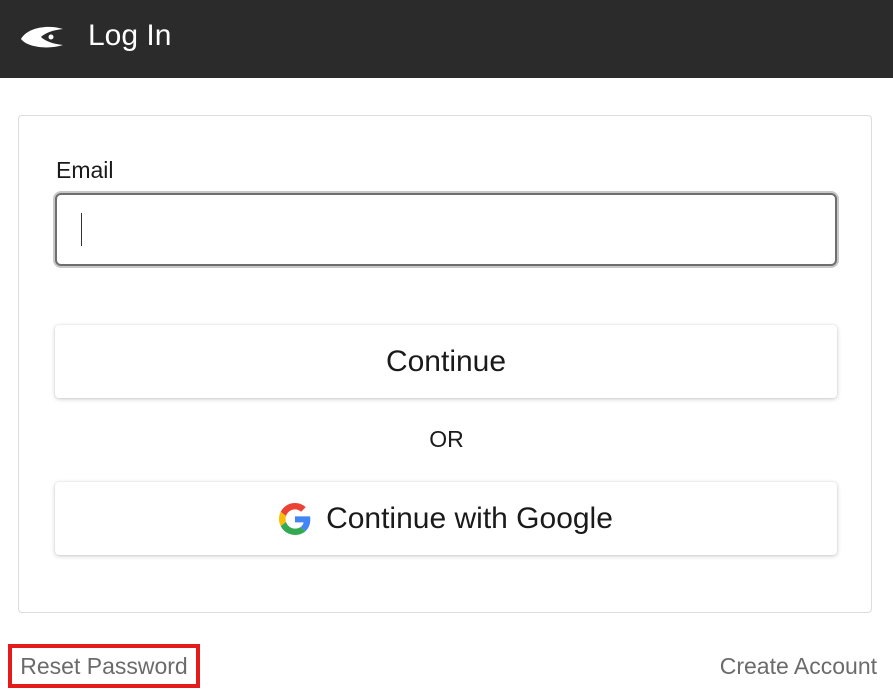  What do you see at coordinates (295, 518) in the screenshot?
I see `google-g-icon` at bounding box center [295, 518].